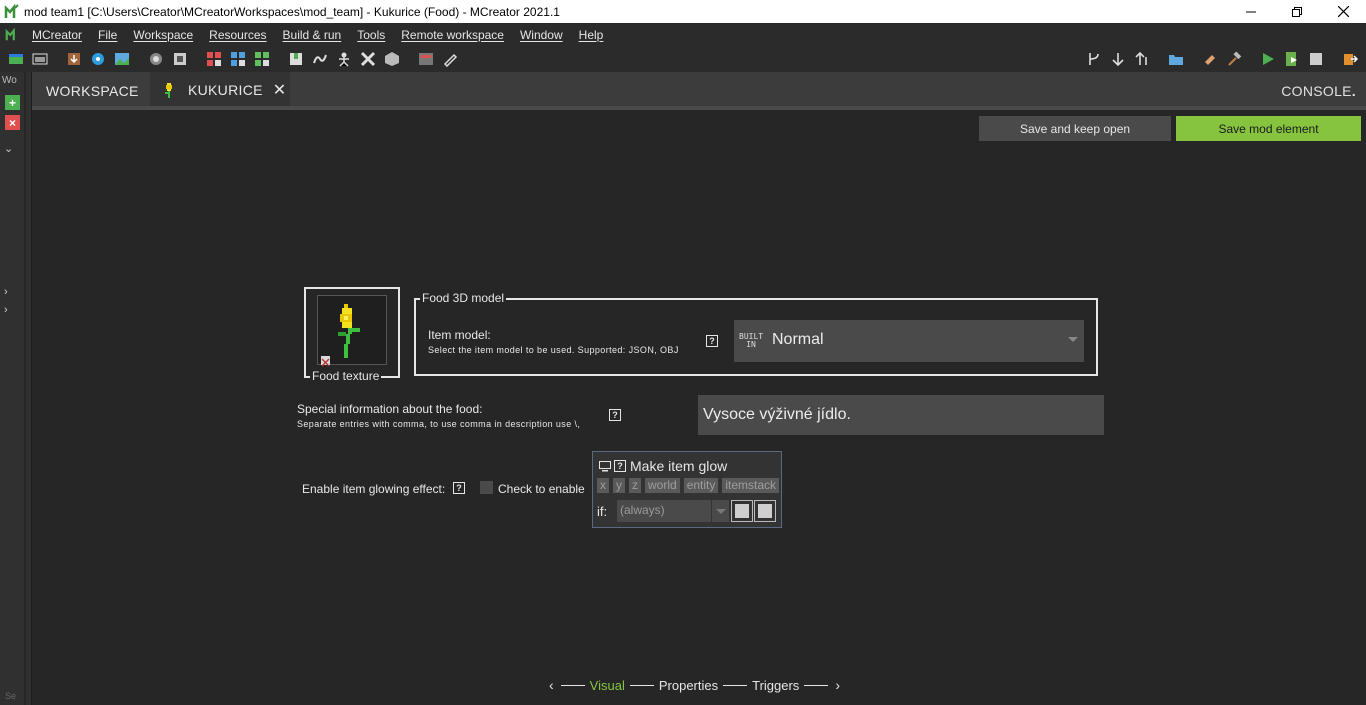  I want to click on if-label: if:, so click(602, 511).